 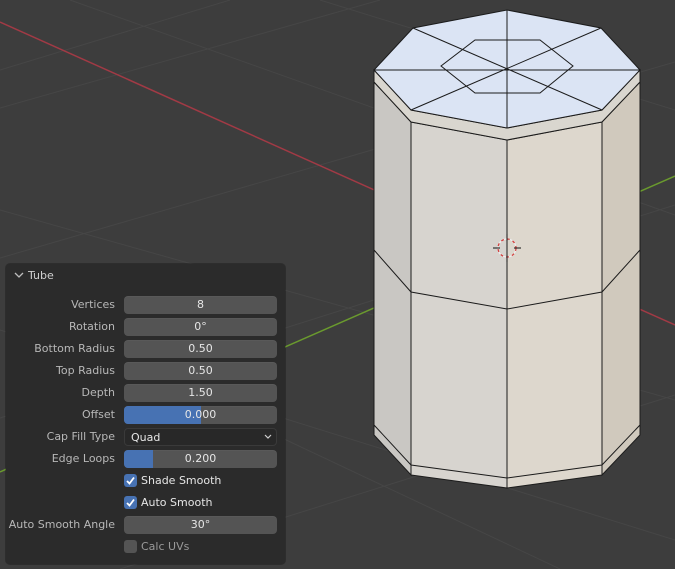 I want to click on top-radius-value: 0.50, so click(x=200, y=370).